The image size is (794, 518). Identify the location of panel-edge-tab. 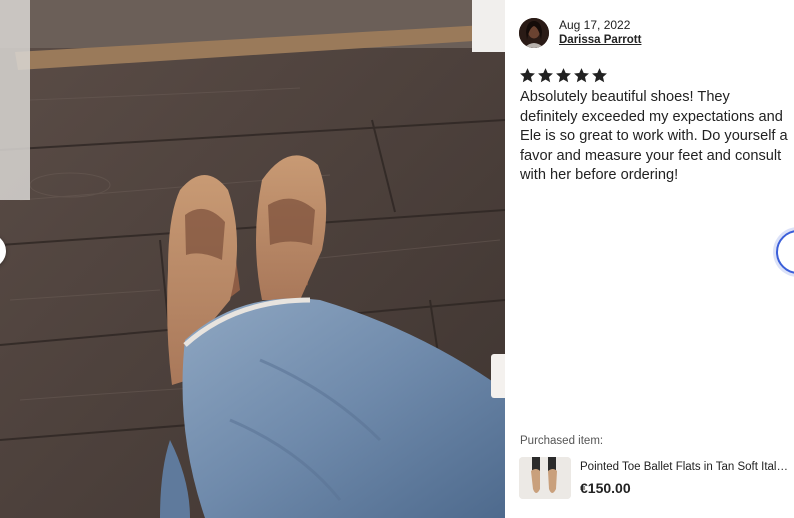
(498, 376).